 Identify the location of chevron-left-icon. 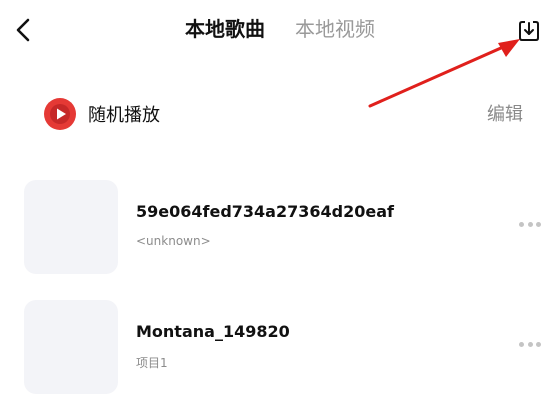
(23, 30).